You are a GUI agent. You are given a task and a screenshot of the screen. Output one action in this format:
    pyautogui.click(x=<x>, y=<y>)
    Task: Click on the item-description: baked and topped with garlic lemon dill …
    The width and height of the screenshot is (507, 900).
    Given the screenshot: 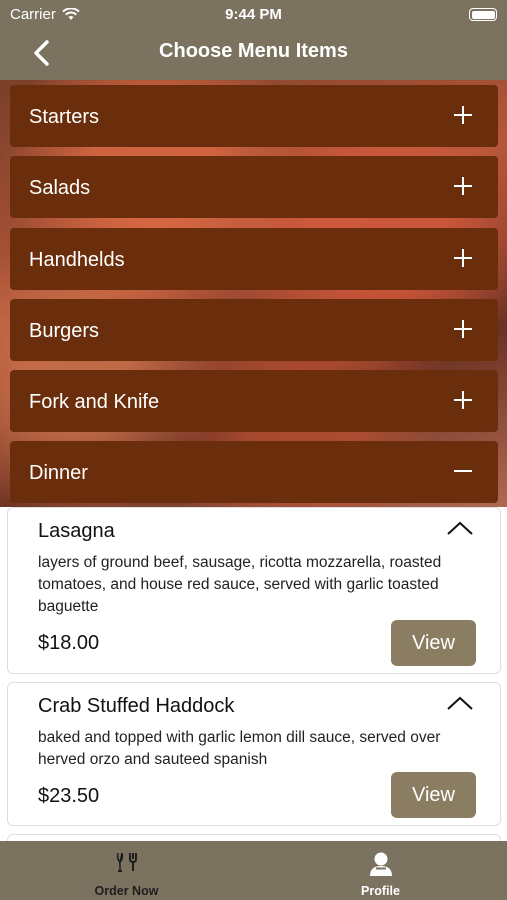 What is the action you would take?
    pyautogui.click(x=239, y=748)
    